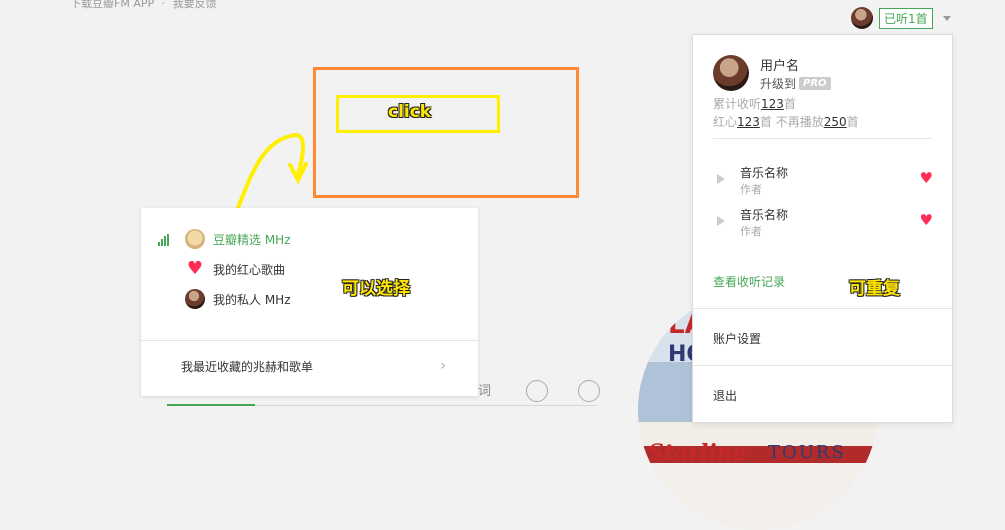 The width and height of the screenshot is (1005, 530). What do you see at coordinates (737, 338) in the screenshot?
I see `account-settings-link: 账户设置` at bounding box center [737, 338].